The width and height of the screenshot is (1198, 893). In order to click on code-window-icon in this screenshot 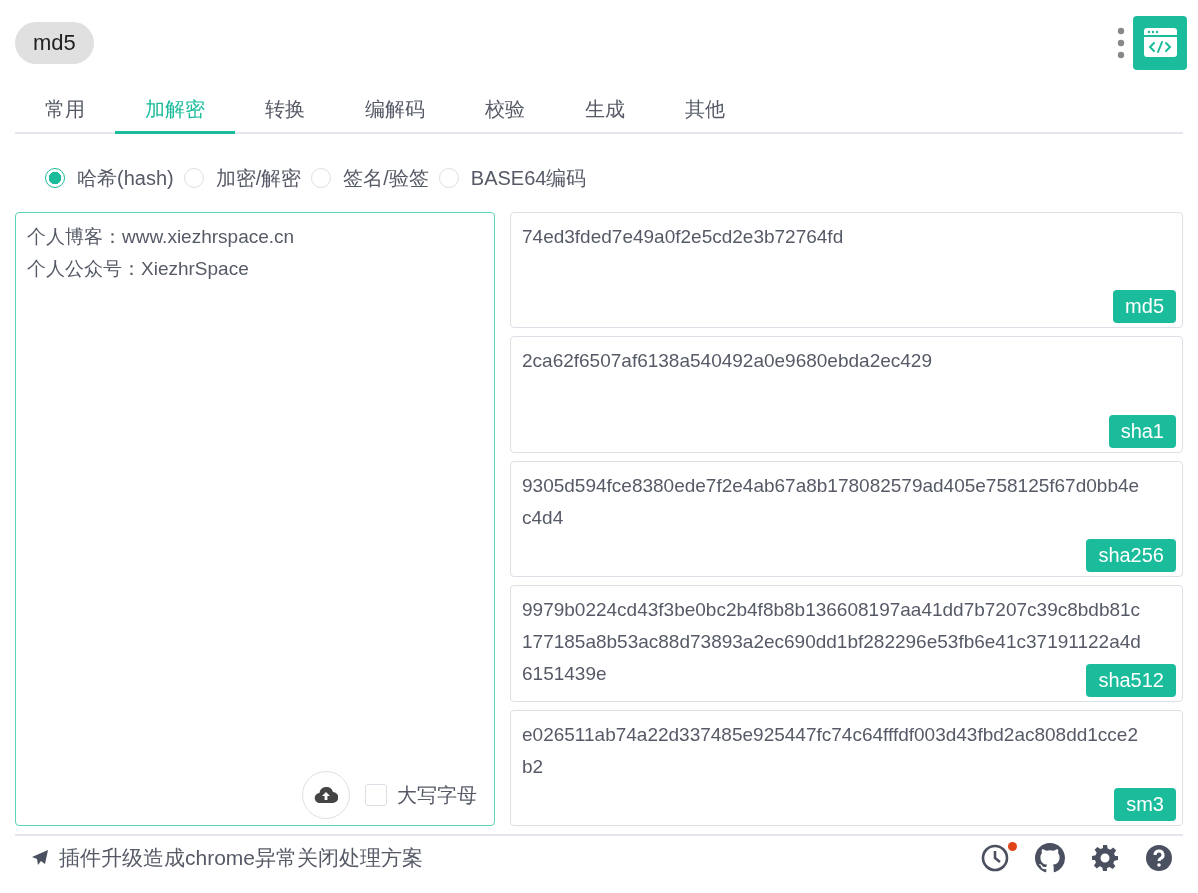, I will do `click(1160, 43)`.